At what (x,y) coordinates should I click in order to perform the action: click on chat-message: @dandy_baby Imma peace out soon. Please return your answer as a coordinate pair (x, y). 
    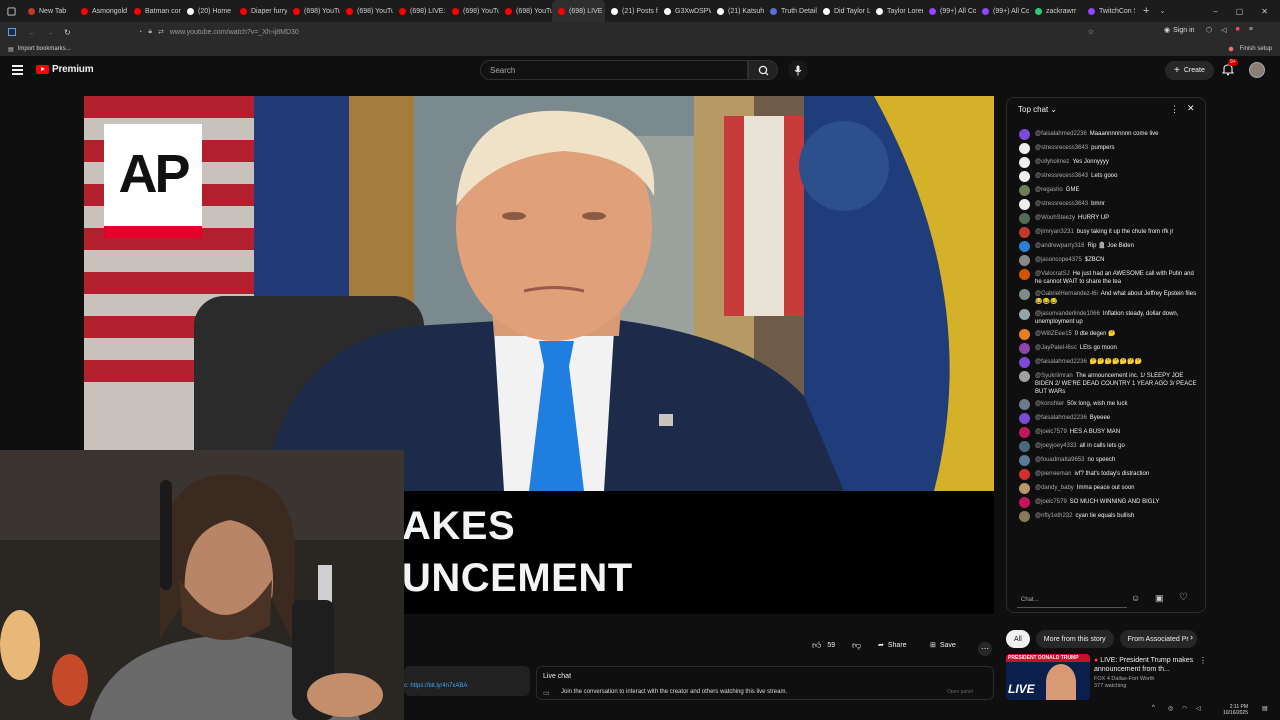
    Looking at the image, I should click on (1107, 489).